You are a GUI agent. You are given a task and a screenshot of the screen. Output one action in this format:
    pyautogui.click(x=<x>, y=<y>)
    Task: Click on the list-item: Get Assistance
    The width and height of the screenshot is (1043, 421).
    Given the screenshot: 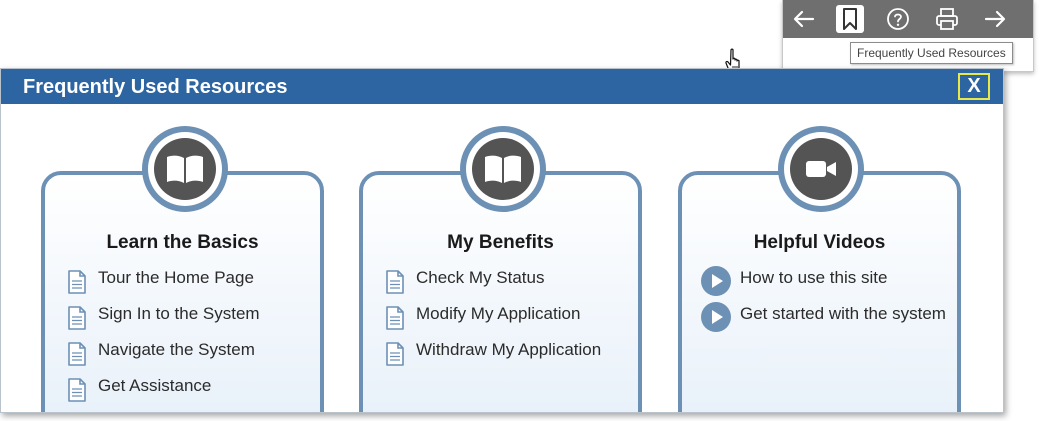 What is the action you would take?
    pyautogui.click(x=192, y=389)
    